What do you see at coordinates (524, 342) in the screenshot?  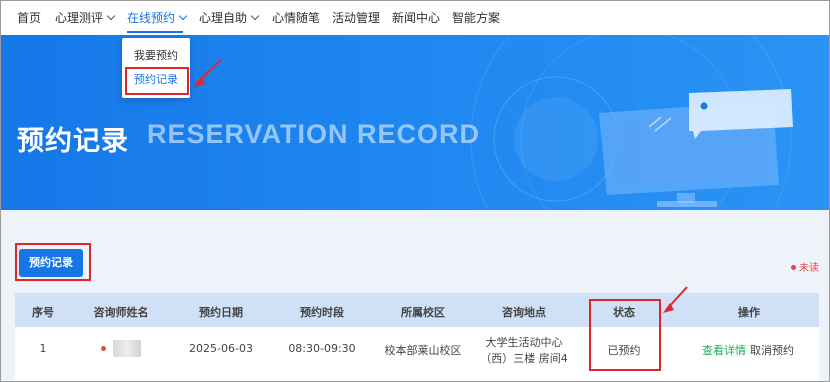 I see `cell-location-line1: 大学生活动中心` at bounding box center [524, 342].